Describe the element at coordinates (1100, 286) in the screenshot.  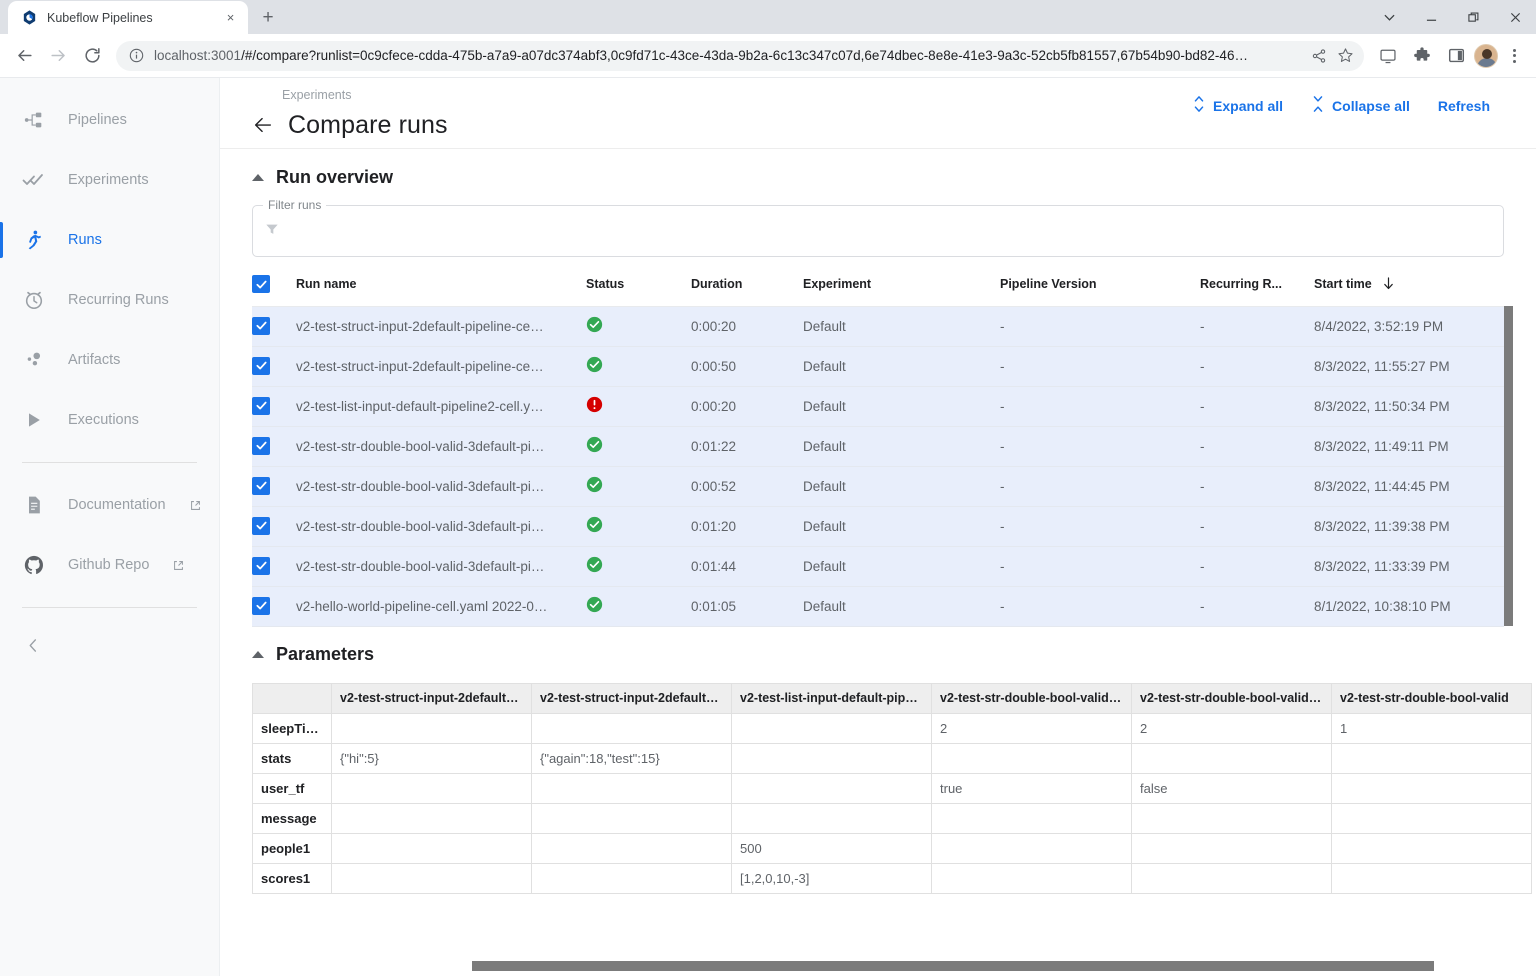
I see `column-header-pipeline-version: Pipeline Version` at that location.